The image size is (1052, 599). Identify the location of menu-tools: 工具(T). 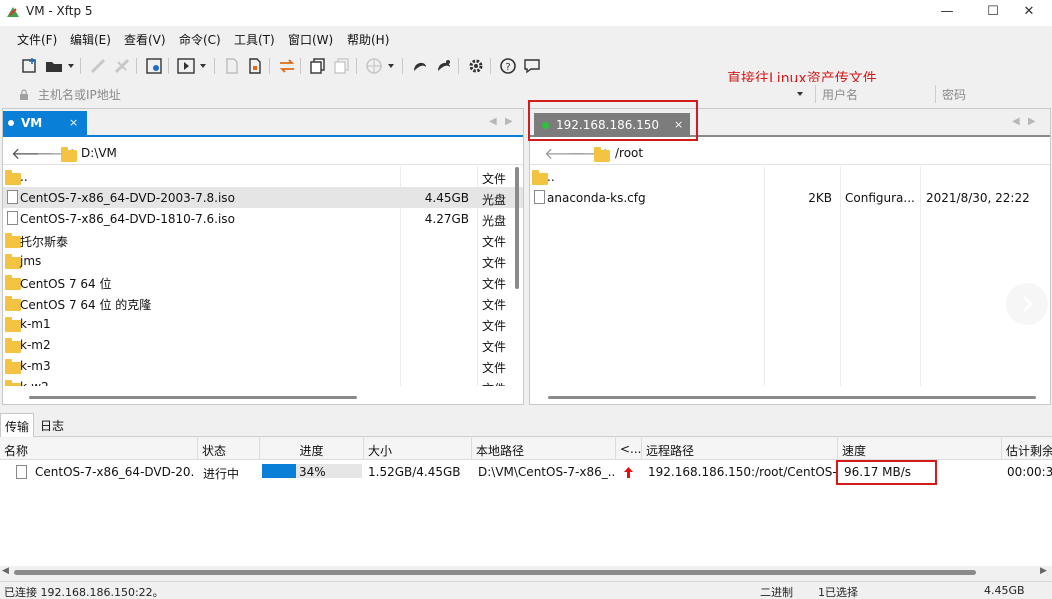
(254, 39).